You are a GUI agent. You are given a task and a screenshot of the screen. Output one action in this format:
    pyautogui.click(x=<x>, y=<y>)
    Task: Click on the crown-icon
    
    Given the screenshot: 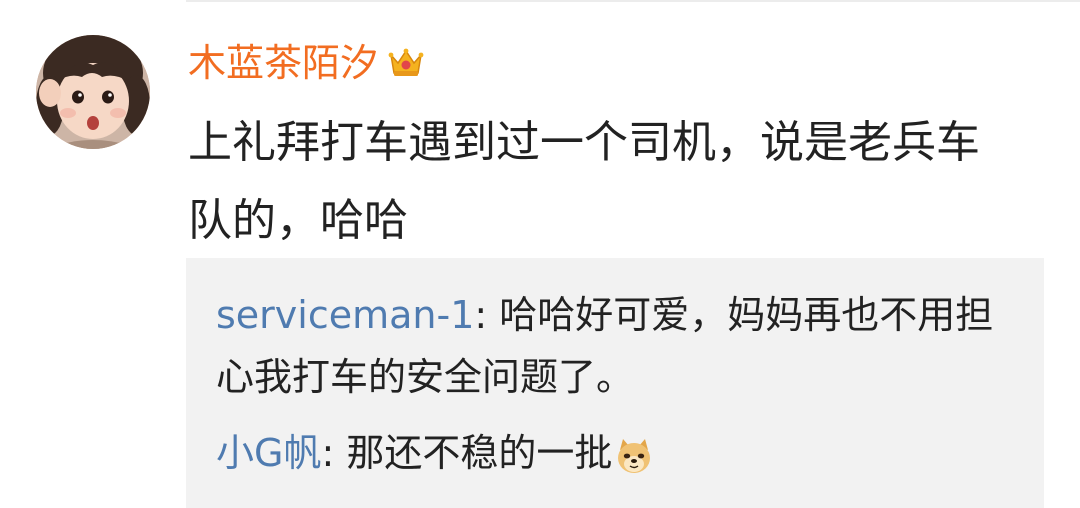 What is the action you would take?
    pyautogui.click(x=406, y=63)
    